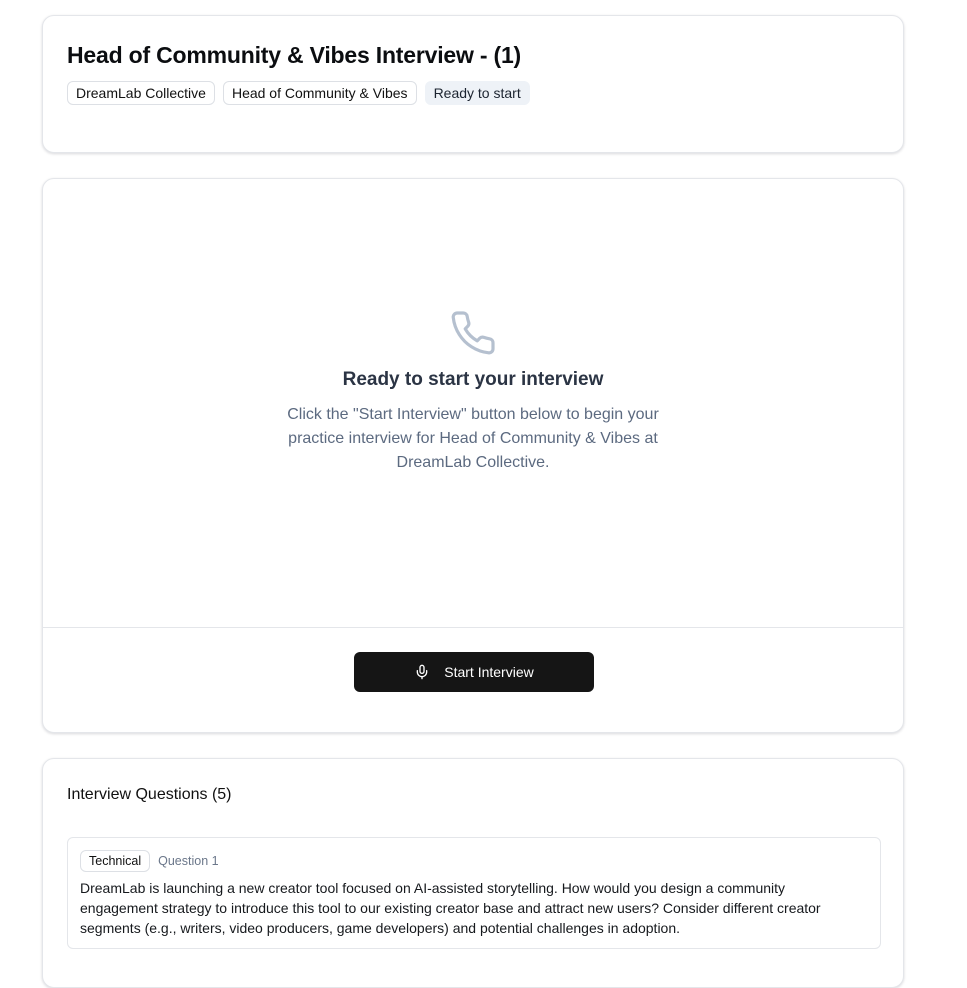 The height and width of the screenshot is (988, 967). Describe the element at coordinates (188, 861) in the screenshot. I see `question-number: Question 1` at that location.